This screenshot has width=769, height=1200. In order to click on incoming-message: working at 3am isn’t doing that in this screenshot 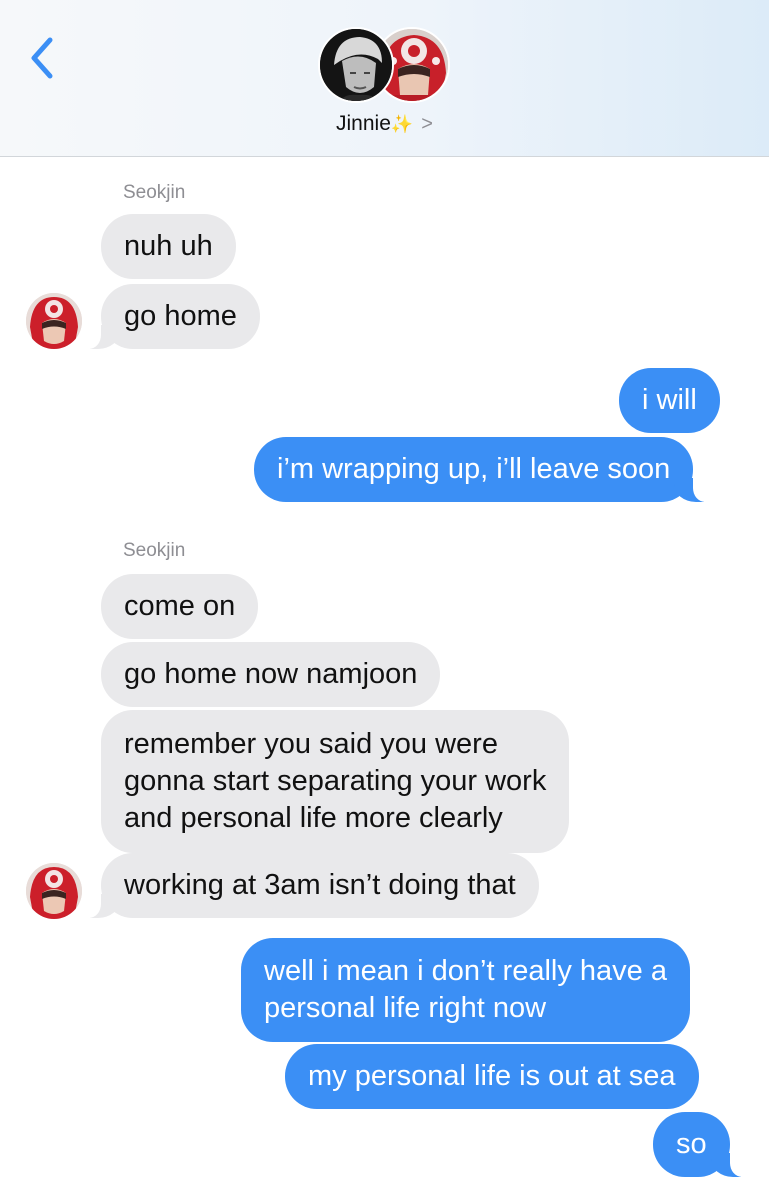, I will do `click(310, 885)`.